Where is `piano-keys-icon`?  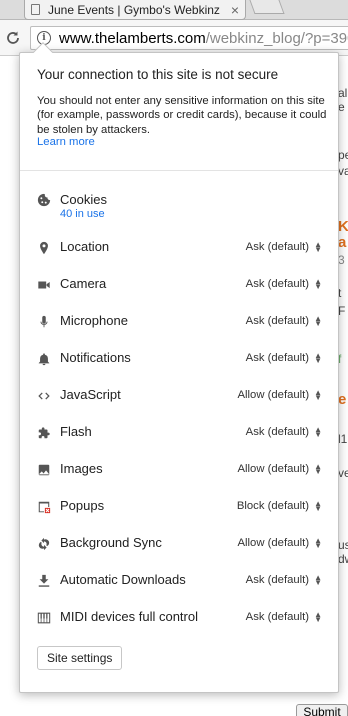 piano-keys-icon is located at coordinates (44, 618).